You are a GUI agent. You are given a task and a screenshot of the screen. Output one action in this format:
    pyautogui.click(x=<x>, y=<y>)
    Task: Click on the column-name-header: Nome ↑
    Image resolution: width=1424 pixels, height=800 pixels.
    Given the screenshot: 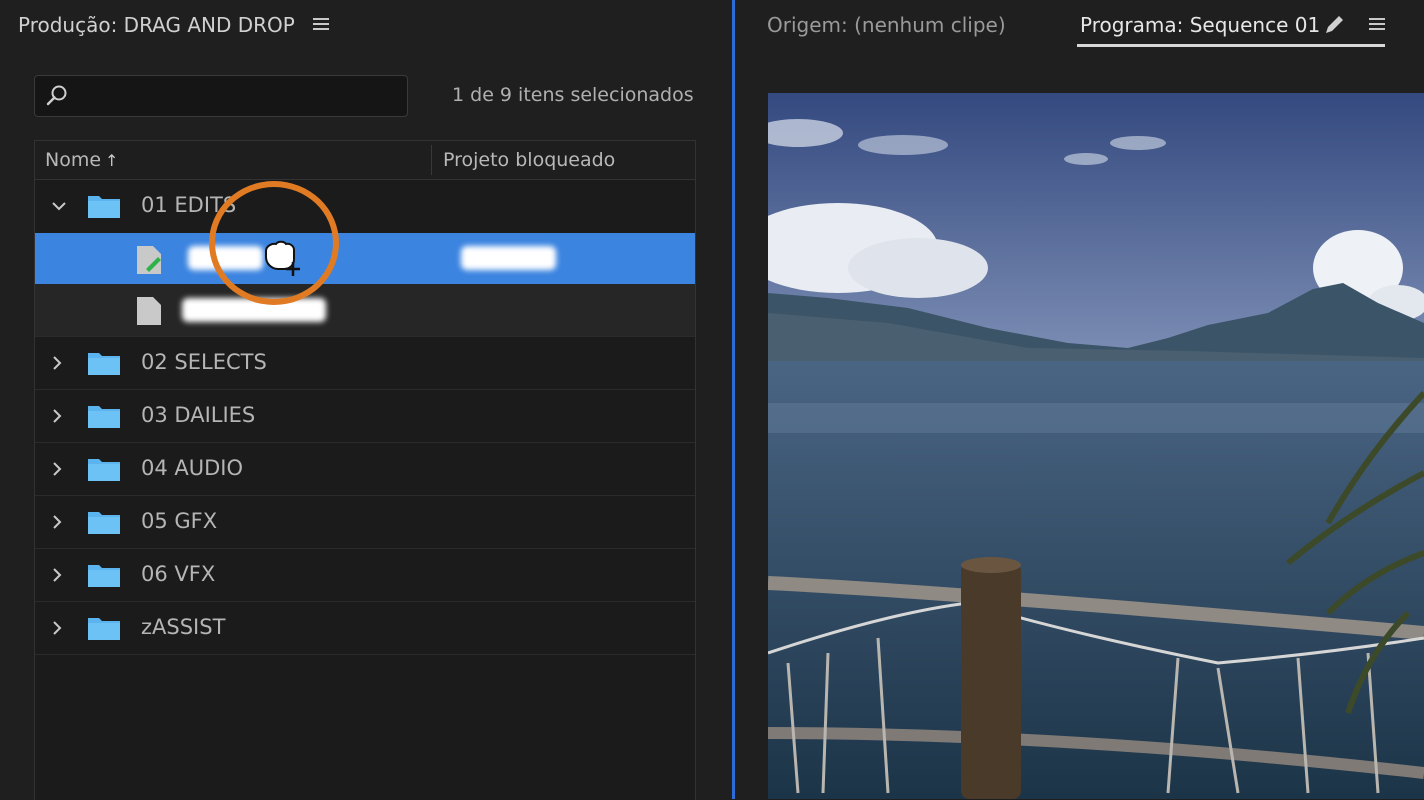 What is the action you would take?
    pyautogui.click(x=81, y=160)
    